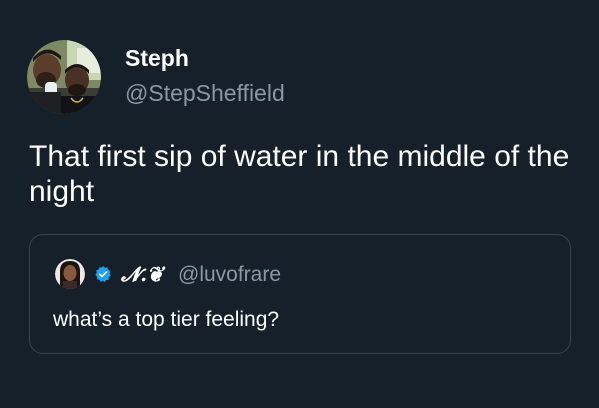 This screenshot has width=599, height=408. Describe the element at coordinates (157, 58) in the screenshot. I see `author-name: Steph` at that location.